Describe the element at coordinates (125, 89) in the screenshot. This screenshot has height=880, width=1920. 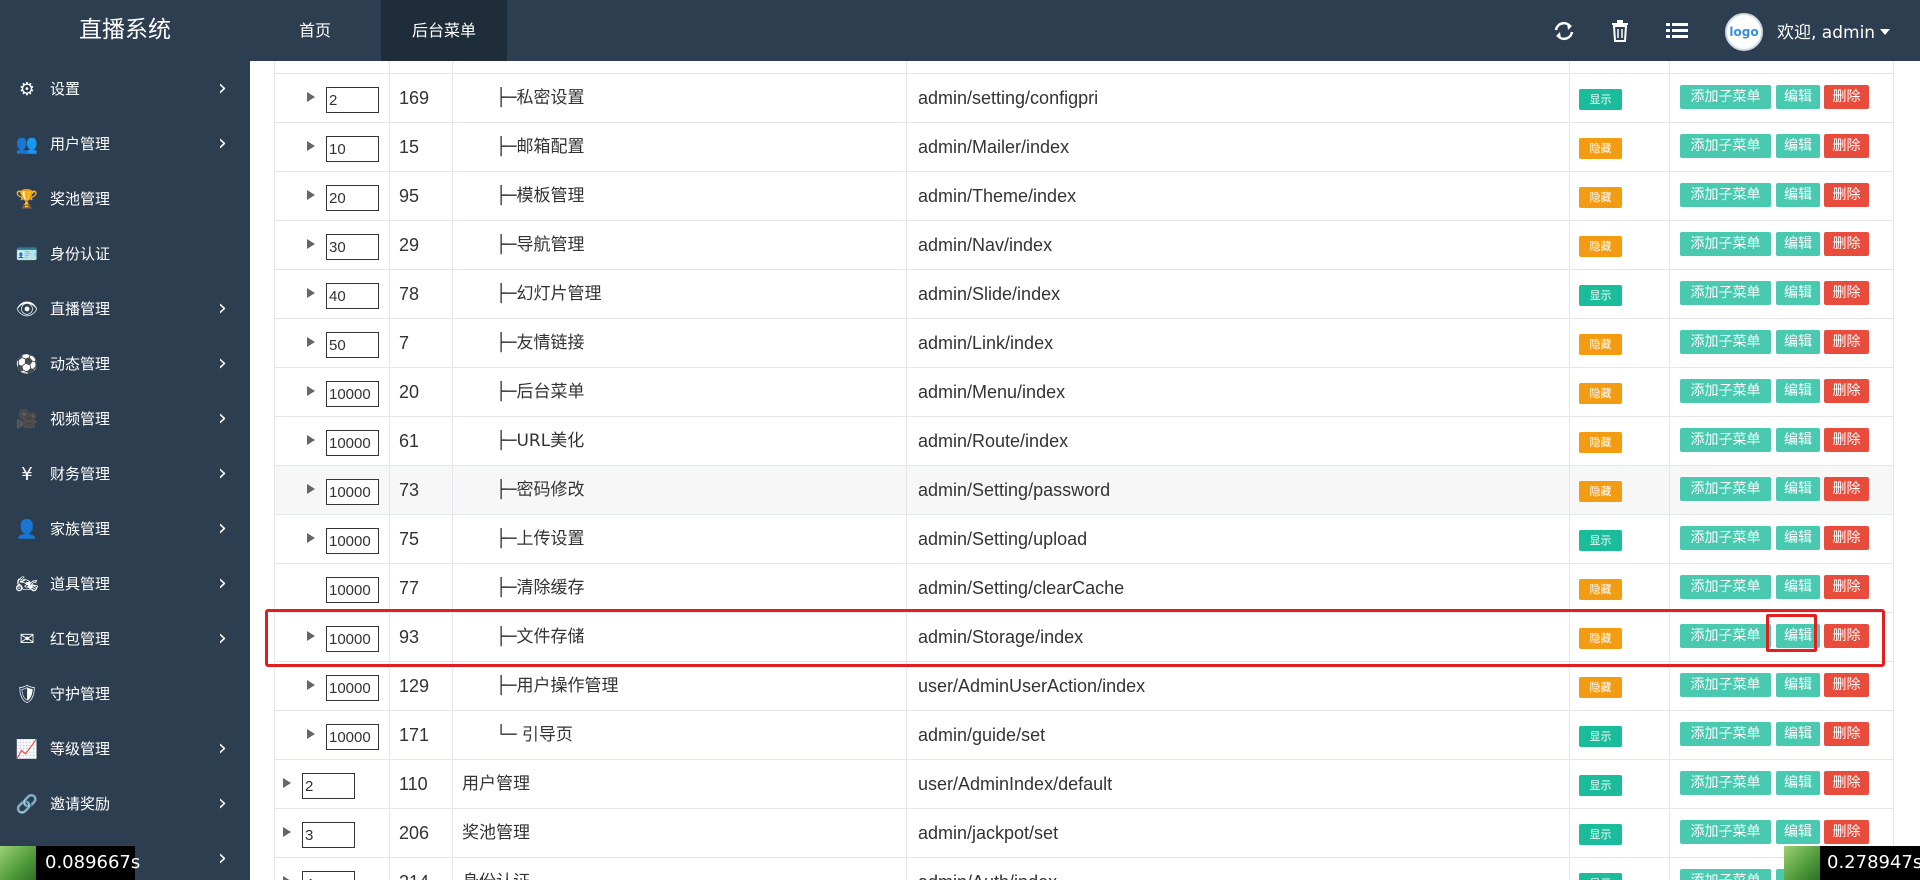
I see `sidebar-item: ⚙ 设置 ›` at that location.